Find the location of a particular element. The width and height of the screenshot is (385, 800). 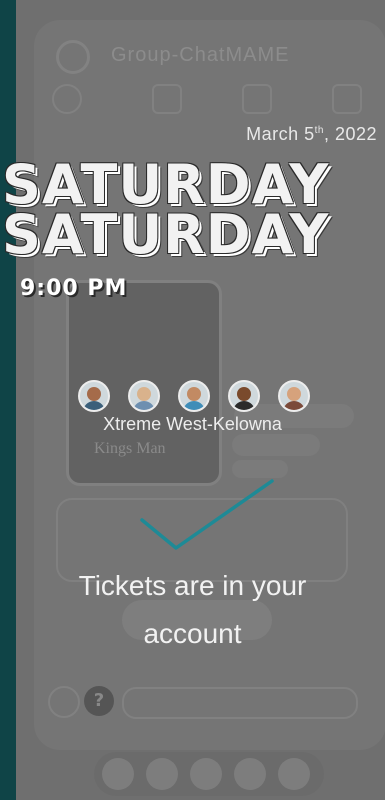

attendee-avatars is located at coordinates (198, 396).